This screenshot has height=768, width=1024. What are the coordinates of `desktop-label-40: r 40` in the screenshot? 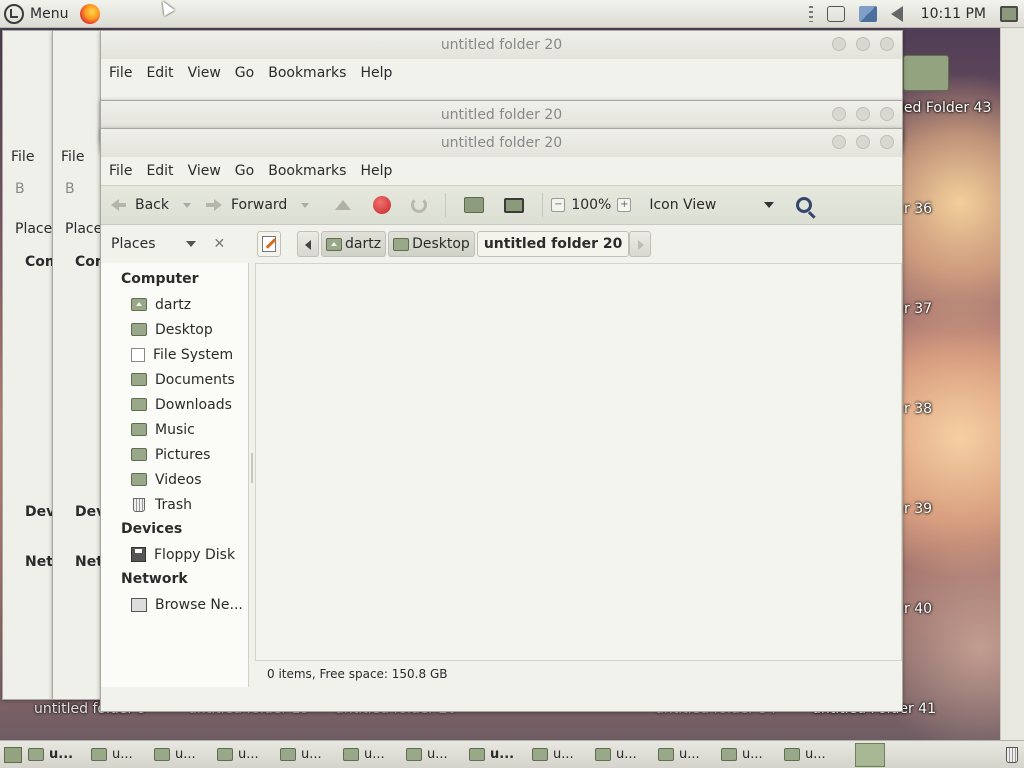 It's located at (918, 609).